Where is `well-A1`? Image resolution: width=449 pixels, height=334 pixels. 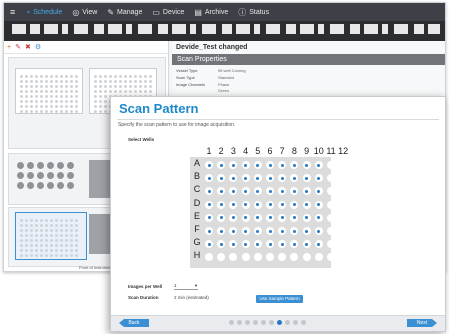
well-A1 is located at coordinates (209, 165).